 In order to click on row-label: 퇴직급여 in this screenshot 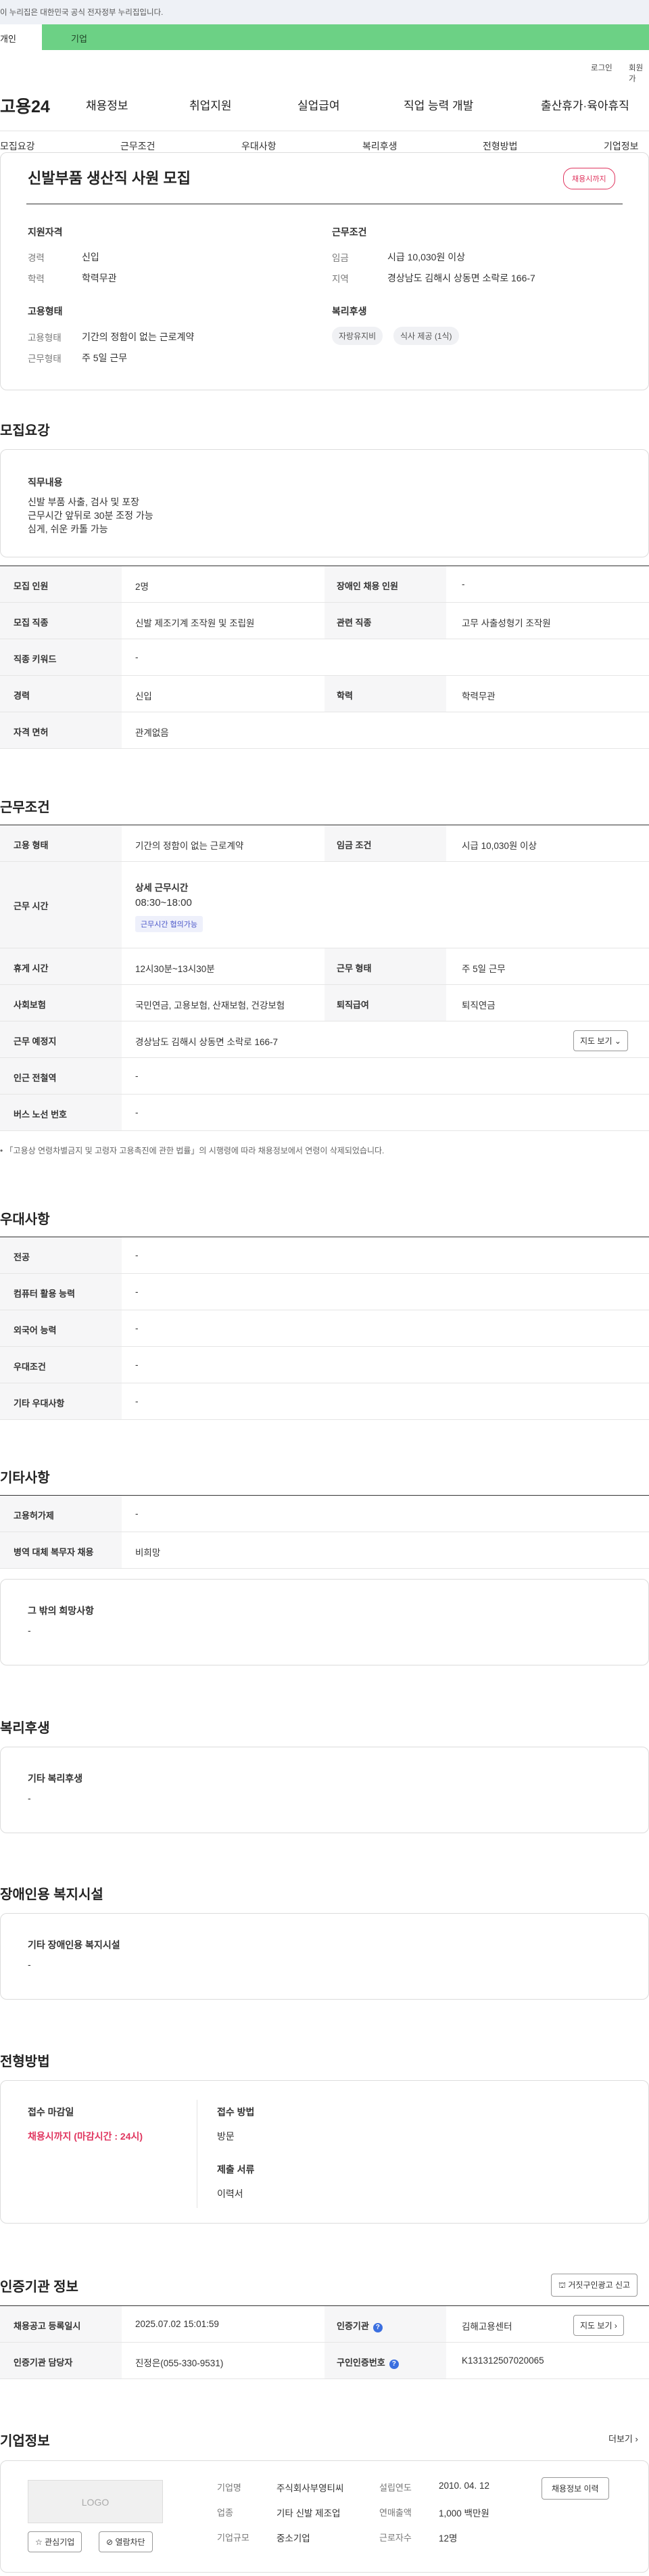, I will do `click(353, 1005)`.